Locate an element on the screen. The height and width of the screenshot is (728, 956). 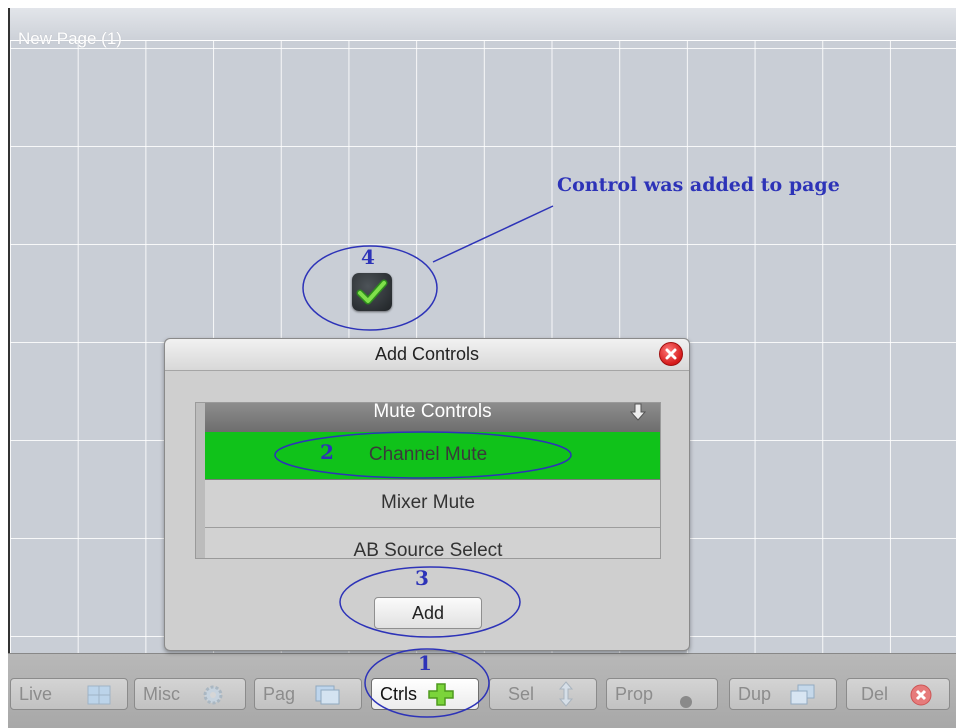
duplicate-icon is located at coordinates (803, 699).